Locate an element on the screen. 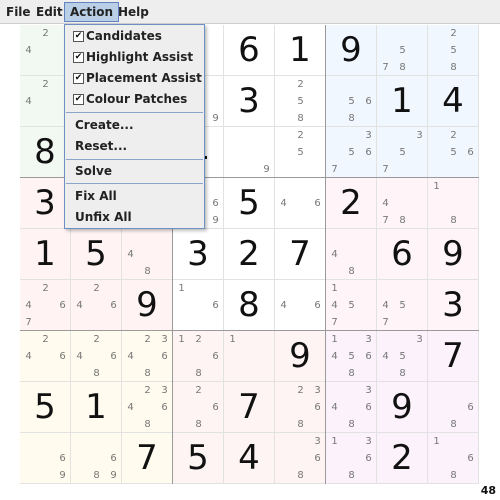 The height and width of the screenshot is (500, 500). grid-cell: 3 4 68 is located at coordinates (351, 407).